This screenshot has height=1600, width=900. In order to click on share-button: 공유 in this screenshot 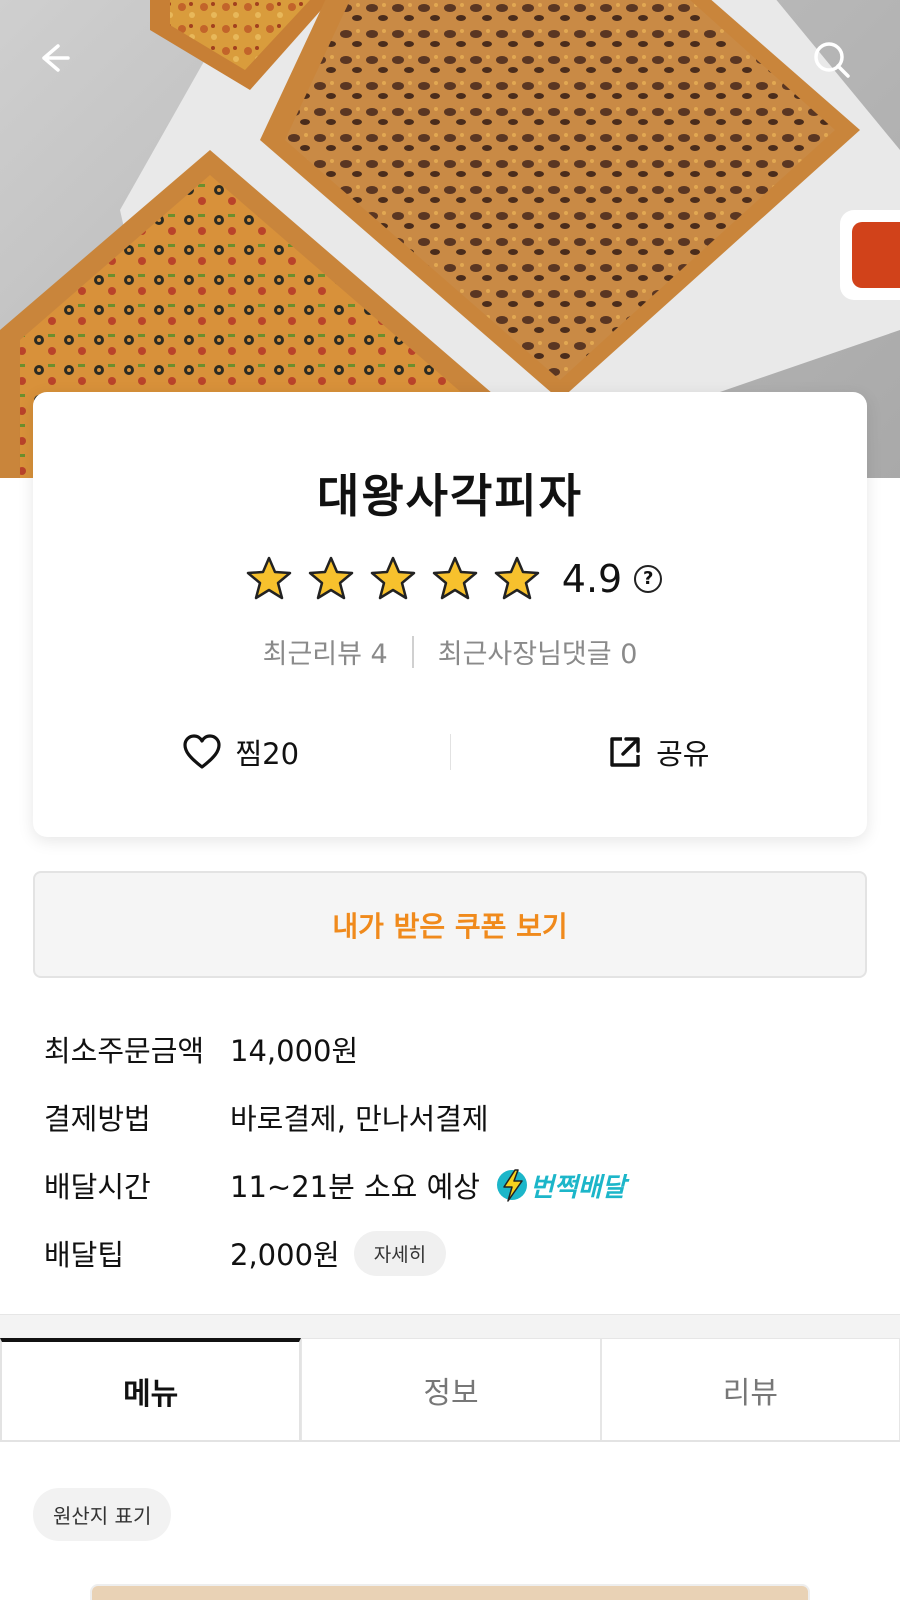, I will do `click(659, 752)`.